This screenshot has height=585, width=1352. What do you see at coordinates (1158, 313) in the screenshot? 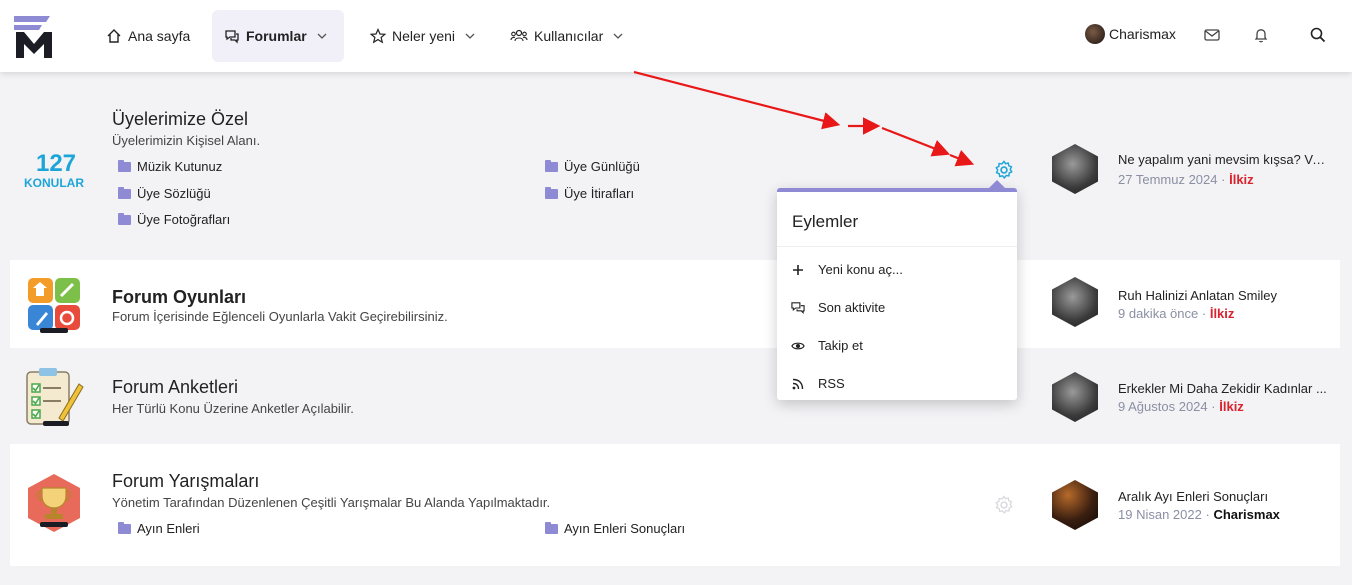
I see `last-post-date: 9 dakika önce` at bounding box center [1158, 313].